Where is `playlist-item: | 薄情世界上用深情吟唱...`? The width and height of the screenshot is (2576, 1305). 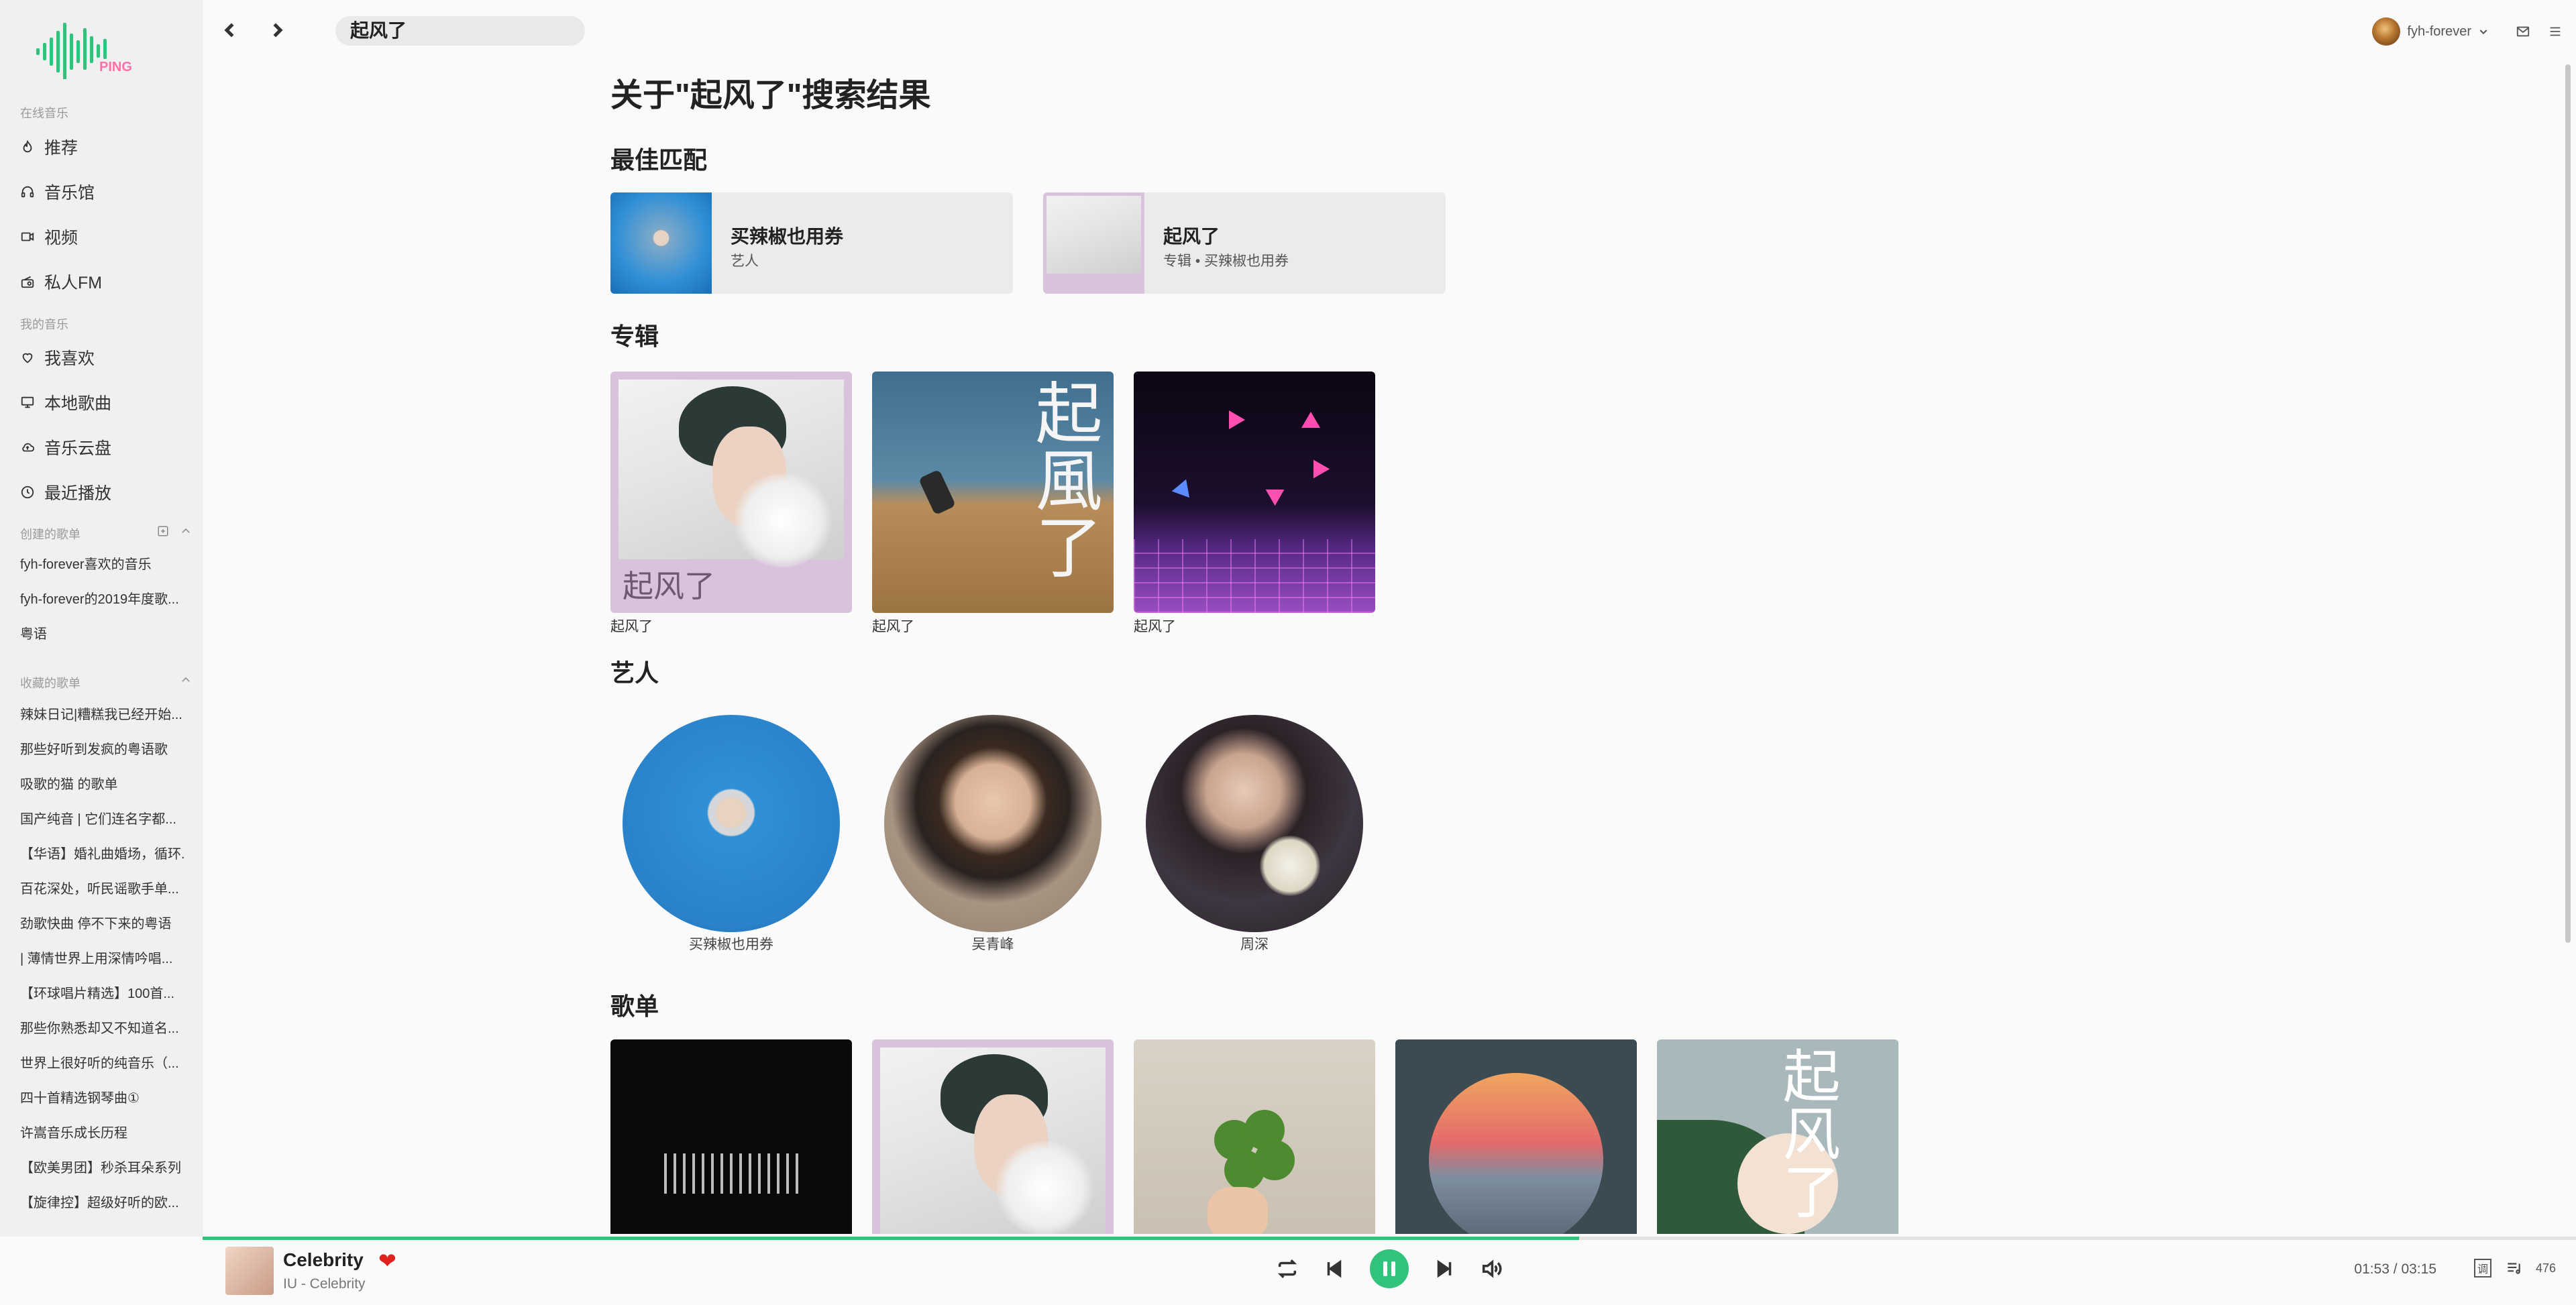 playlist-item: | 薄情世界上用深情吟唱... is located at coordinates (102, 958).